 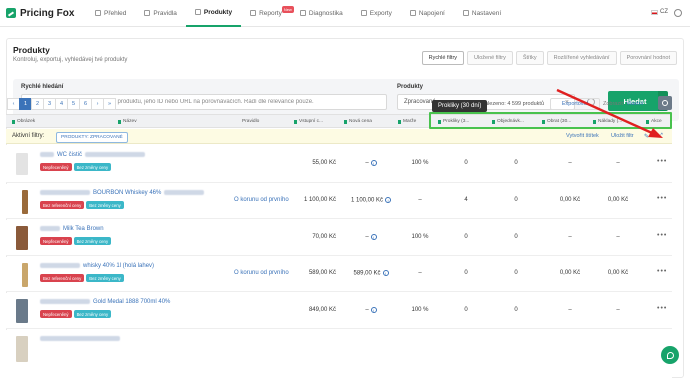 What do you see at coordinates (94, 155) in the screenshot?
I see `product-name: WC čistič` at bounding box center [94, 155].